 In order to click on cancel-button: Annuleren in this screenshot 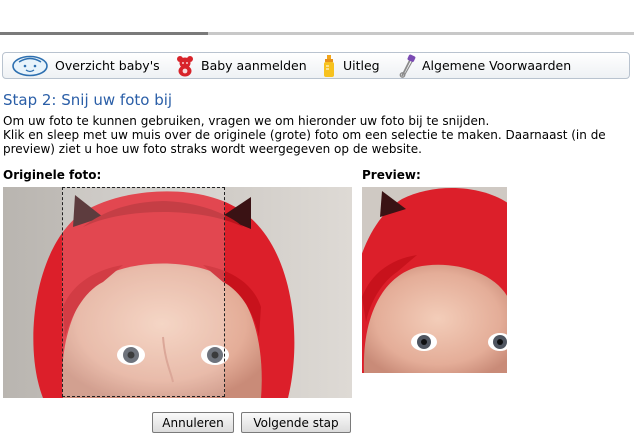, I will do `click(193, 422)`.